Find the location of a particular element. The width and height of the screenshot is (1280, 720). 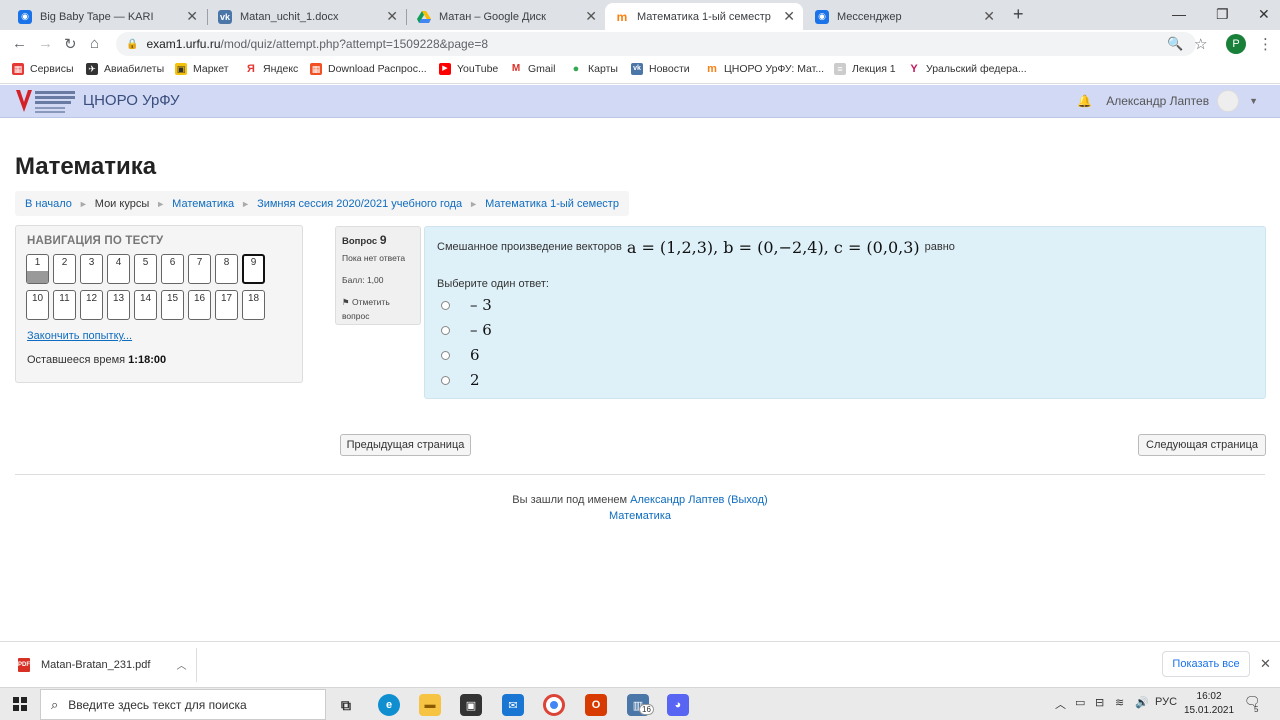

bookmark-services: ▦ Сервисы is located at coordinates (43, 69).